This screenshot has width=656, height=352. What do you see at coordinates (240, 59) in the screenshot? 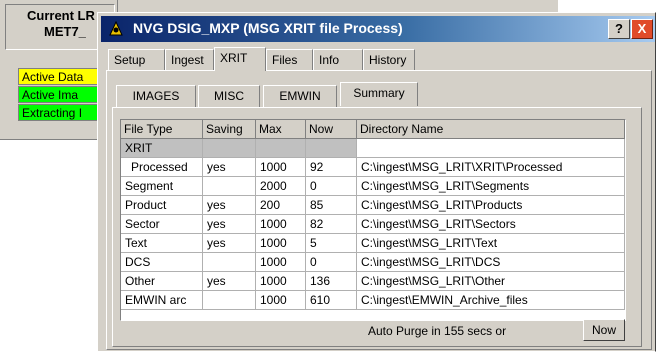
I see `tab-xrit: XRIT` at bounding box center [240, 59].